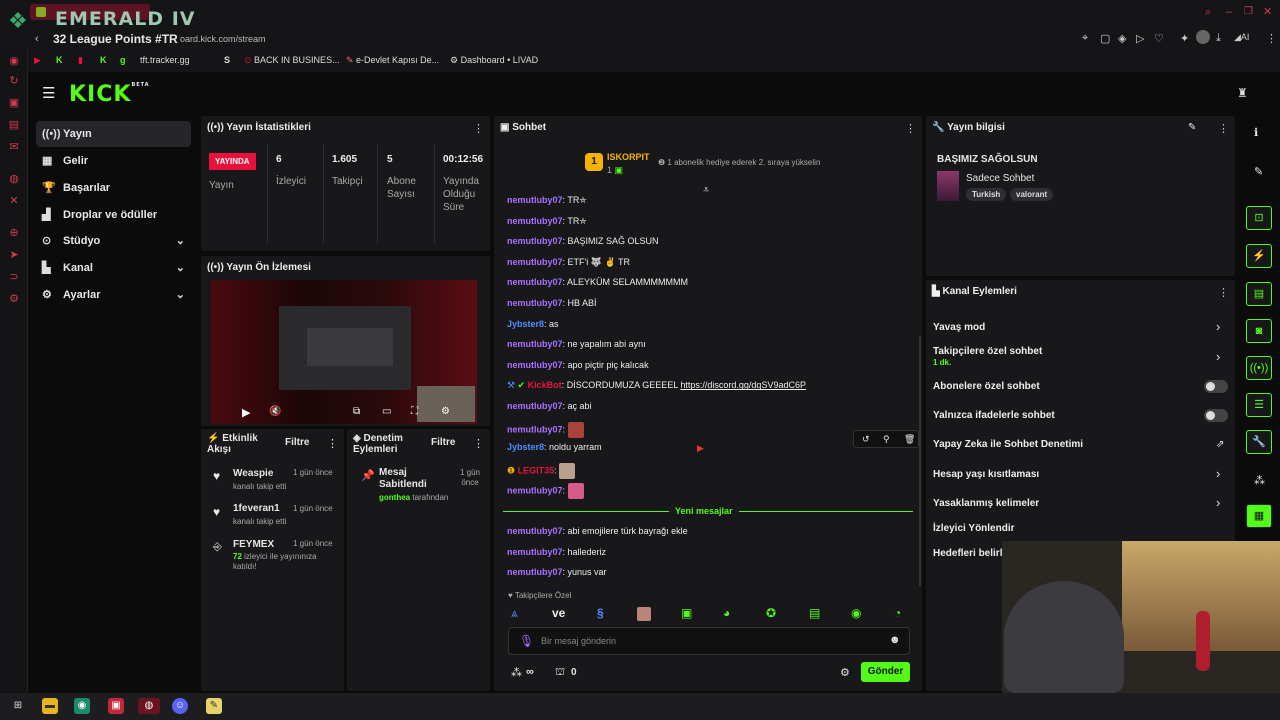 This screenshot has height=720, width=1280. What do you see at coordinates (986, 194) in the screenshot?
I see `tag-turkish: Turkish` at bounding box center [986, 194].